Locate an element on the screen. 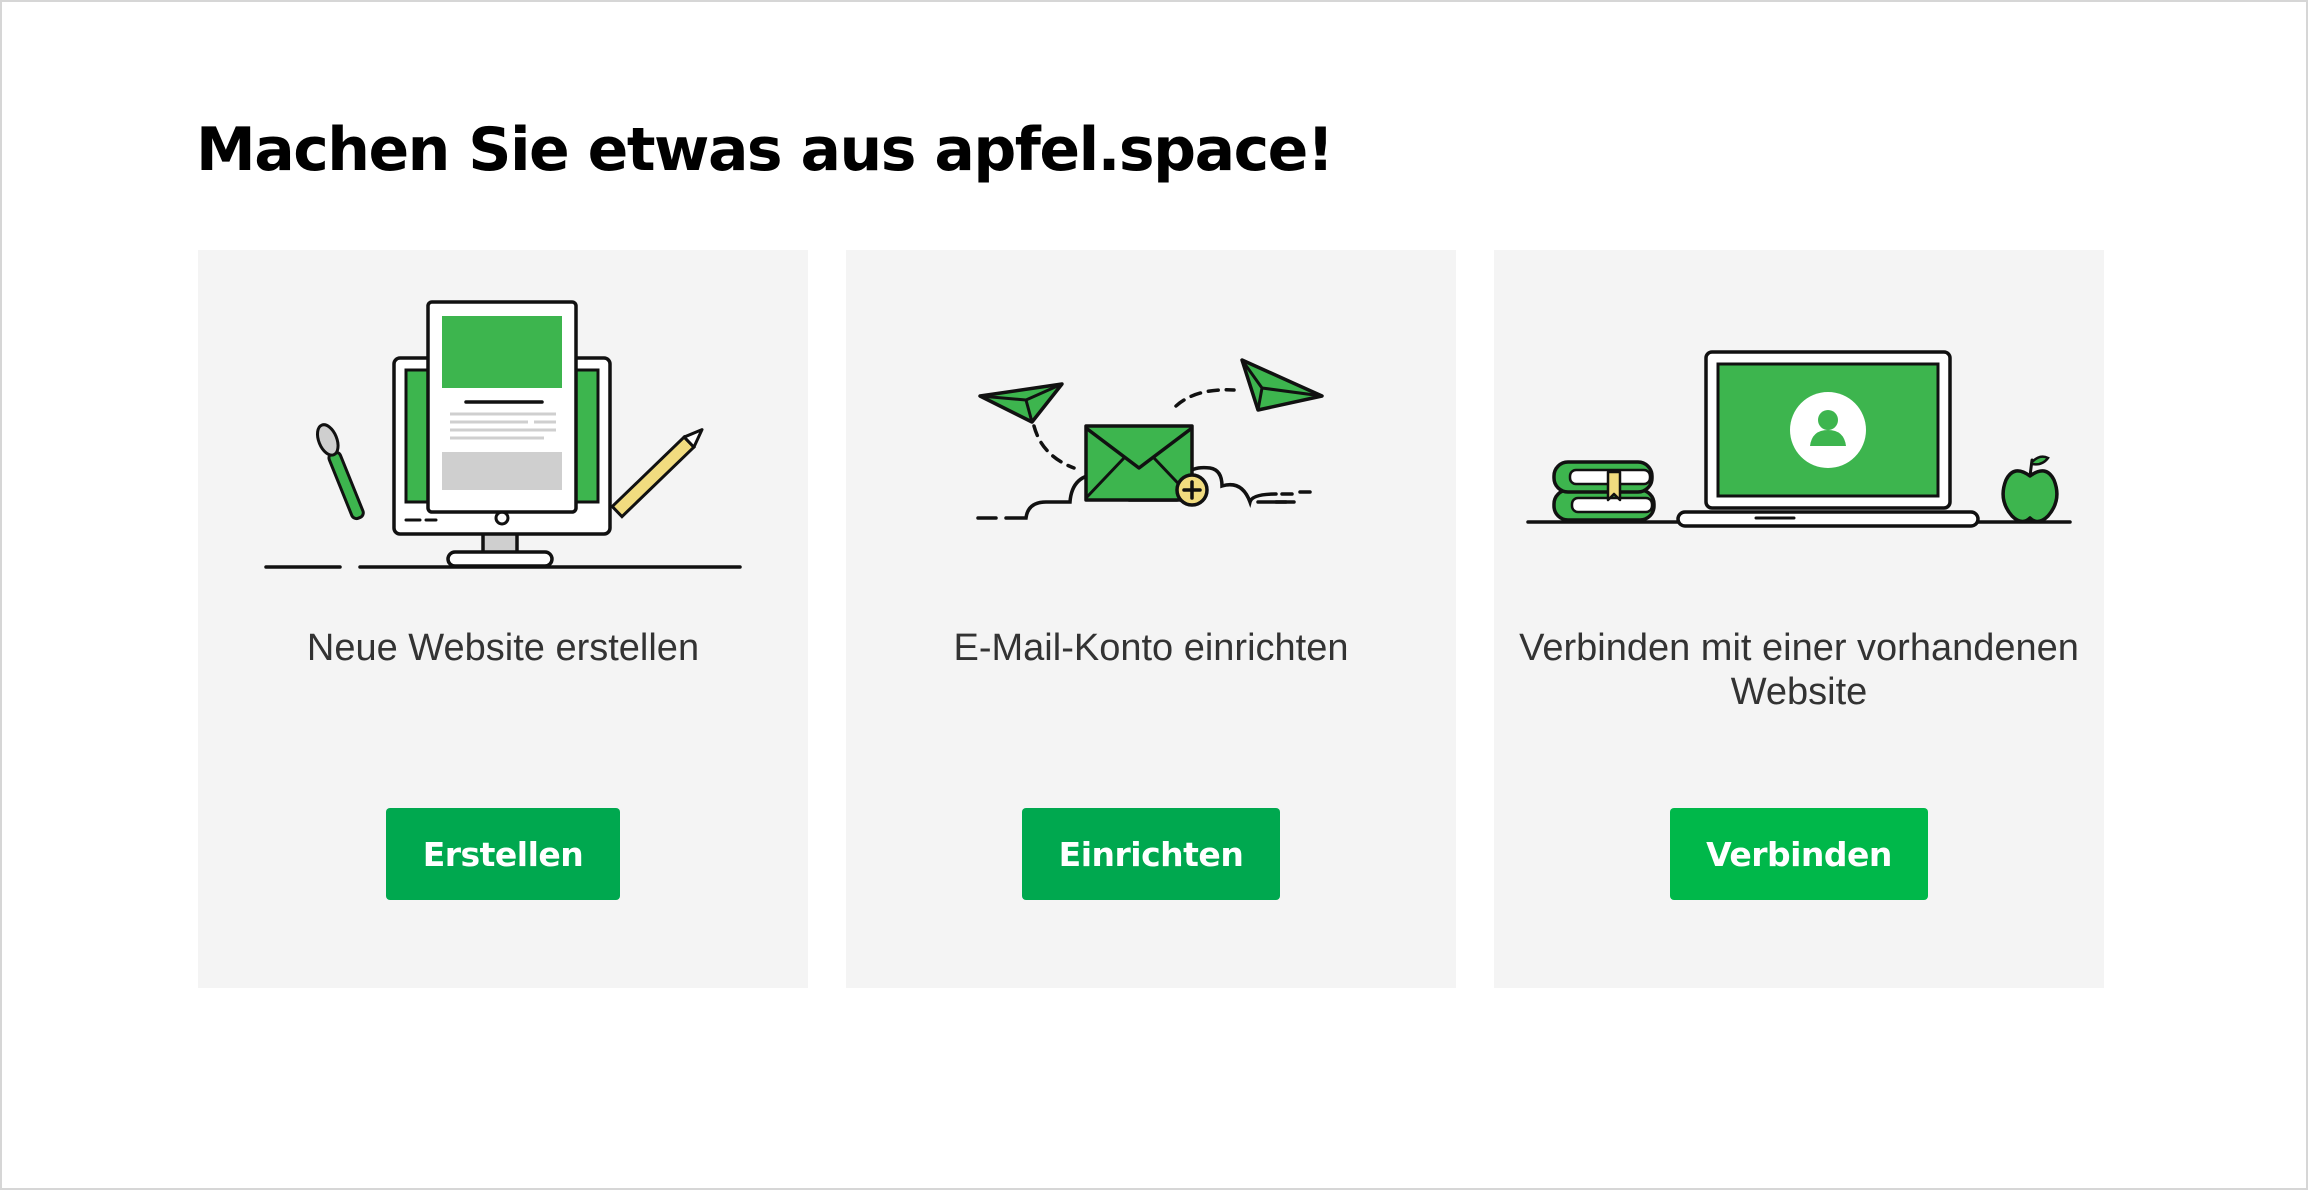  envelope-paper-planes-icon is located at coordinates (1150, 439).